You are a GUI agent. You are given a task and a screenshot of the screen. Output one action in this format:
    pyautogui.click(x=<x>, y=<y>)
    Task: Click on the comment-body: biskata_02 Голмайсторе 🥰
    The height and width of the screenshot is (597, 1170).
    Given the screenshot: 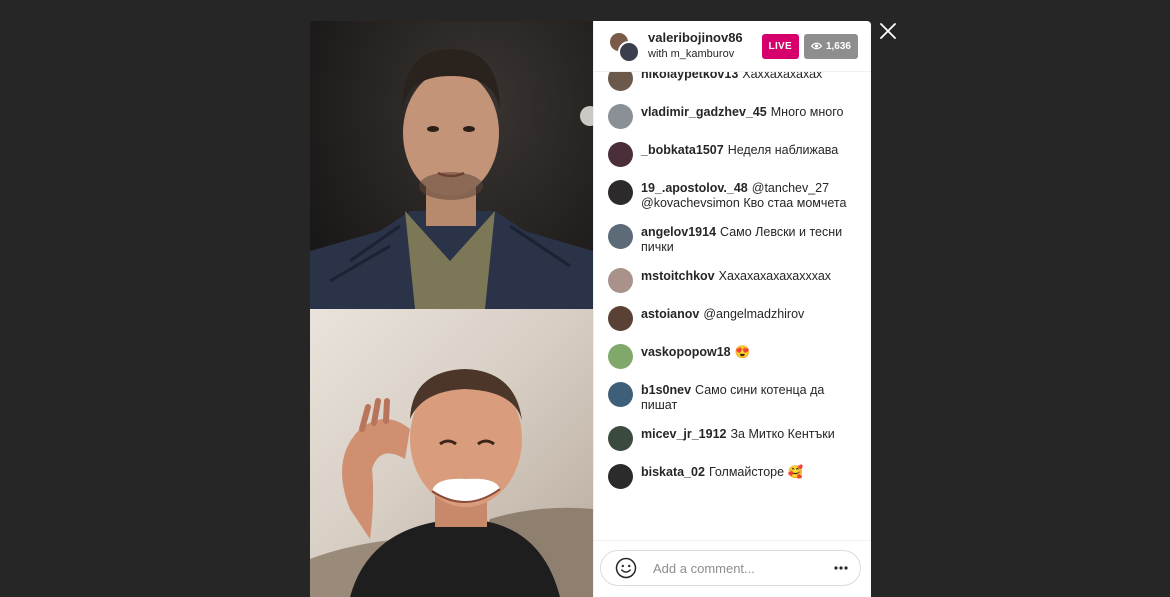 What is the action you would take?
    pyautogui.click(x=748, y=472)
    